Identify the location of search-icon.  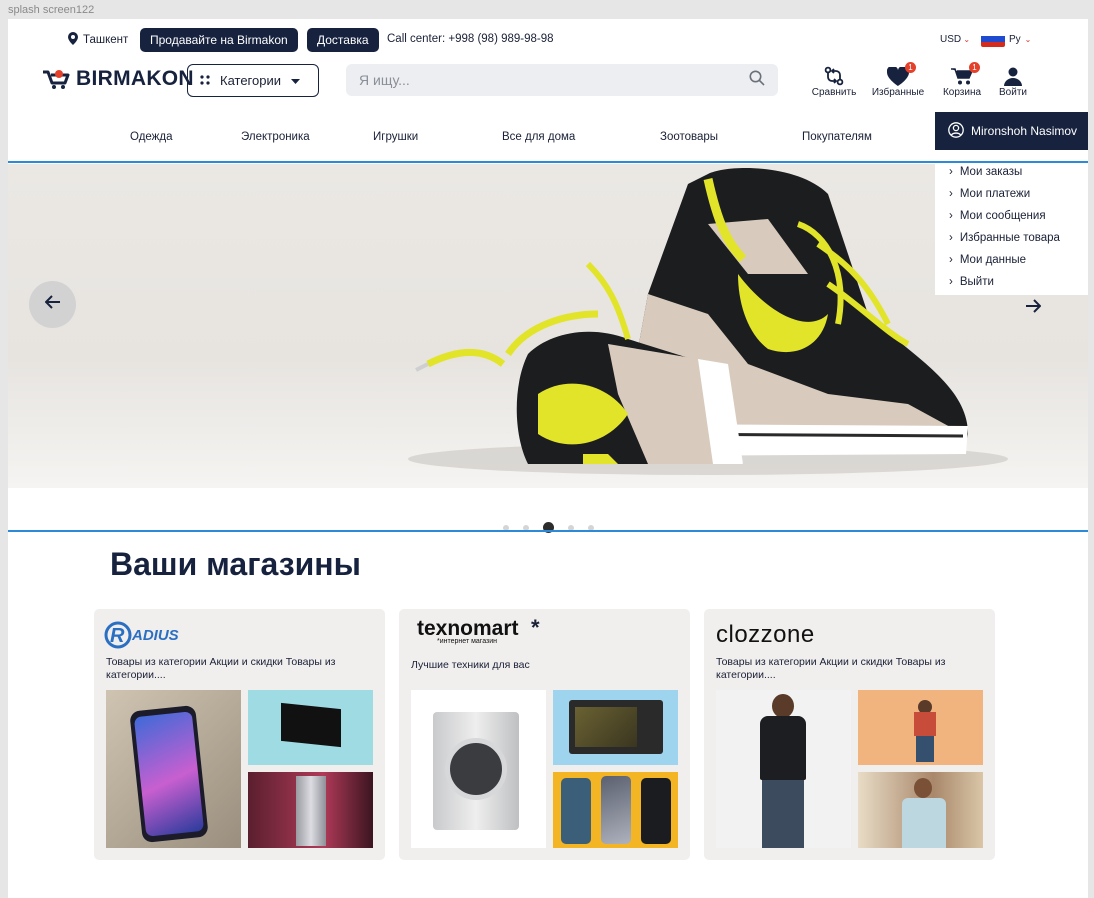
(757, 80).